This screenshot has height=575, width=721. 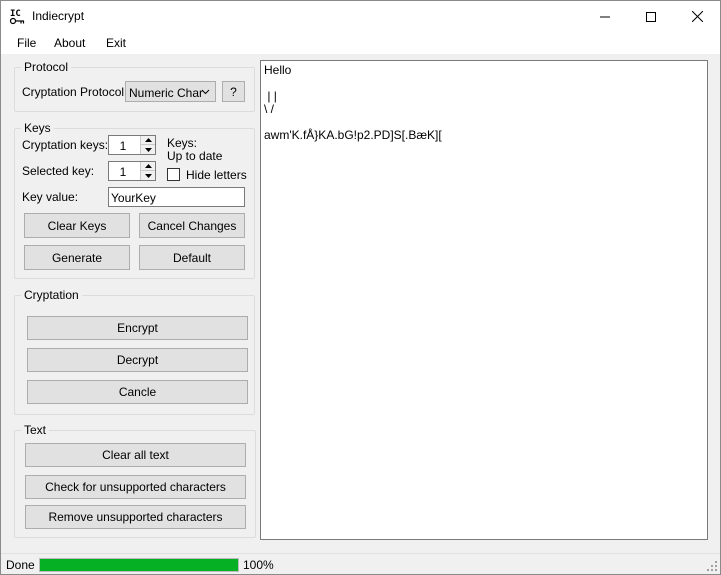 I want to click on close-button, so click(x=697, y=16).